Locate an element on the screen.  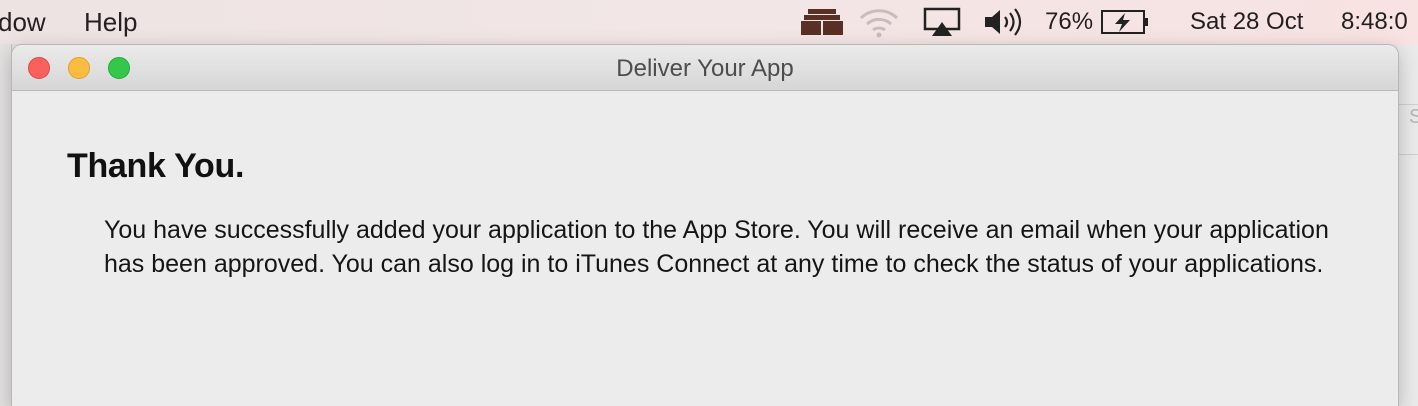
thank-you-heading: Thank You. is located at coordinates (156, 166).